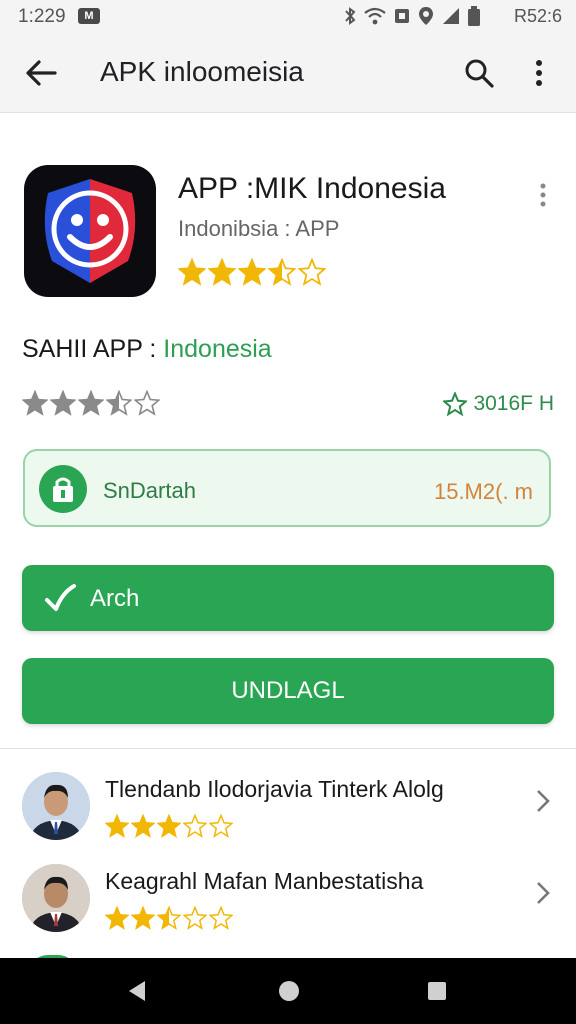 Image resolution: width=576 pixels, height=1024 pixels. Describe the element at coordinates (451, 16) in the screenshot. I see `signal-icon` at that location.